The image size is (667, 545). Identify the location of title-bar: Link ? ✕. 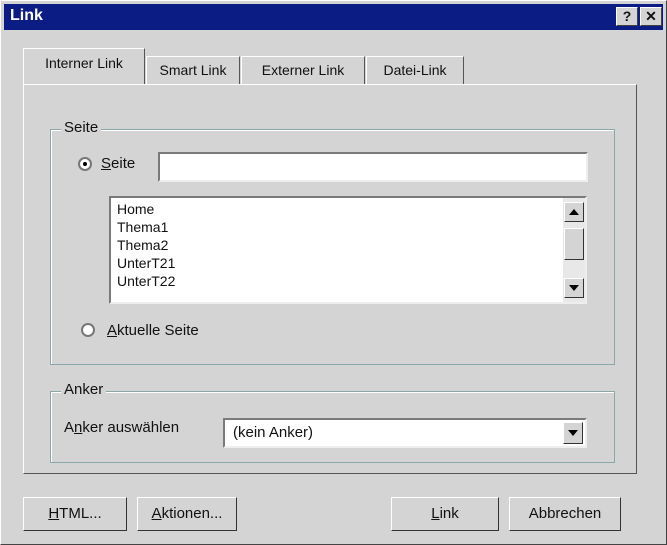
(333, 17).